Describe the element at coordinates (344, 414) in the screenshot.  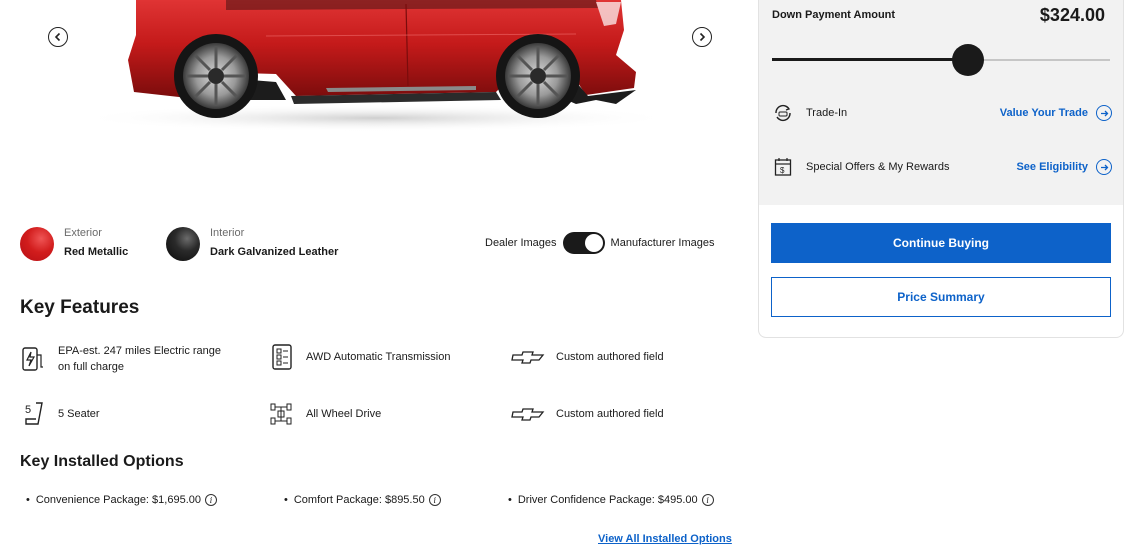
I see `feature-text: All Wheel Drive` at that location.